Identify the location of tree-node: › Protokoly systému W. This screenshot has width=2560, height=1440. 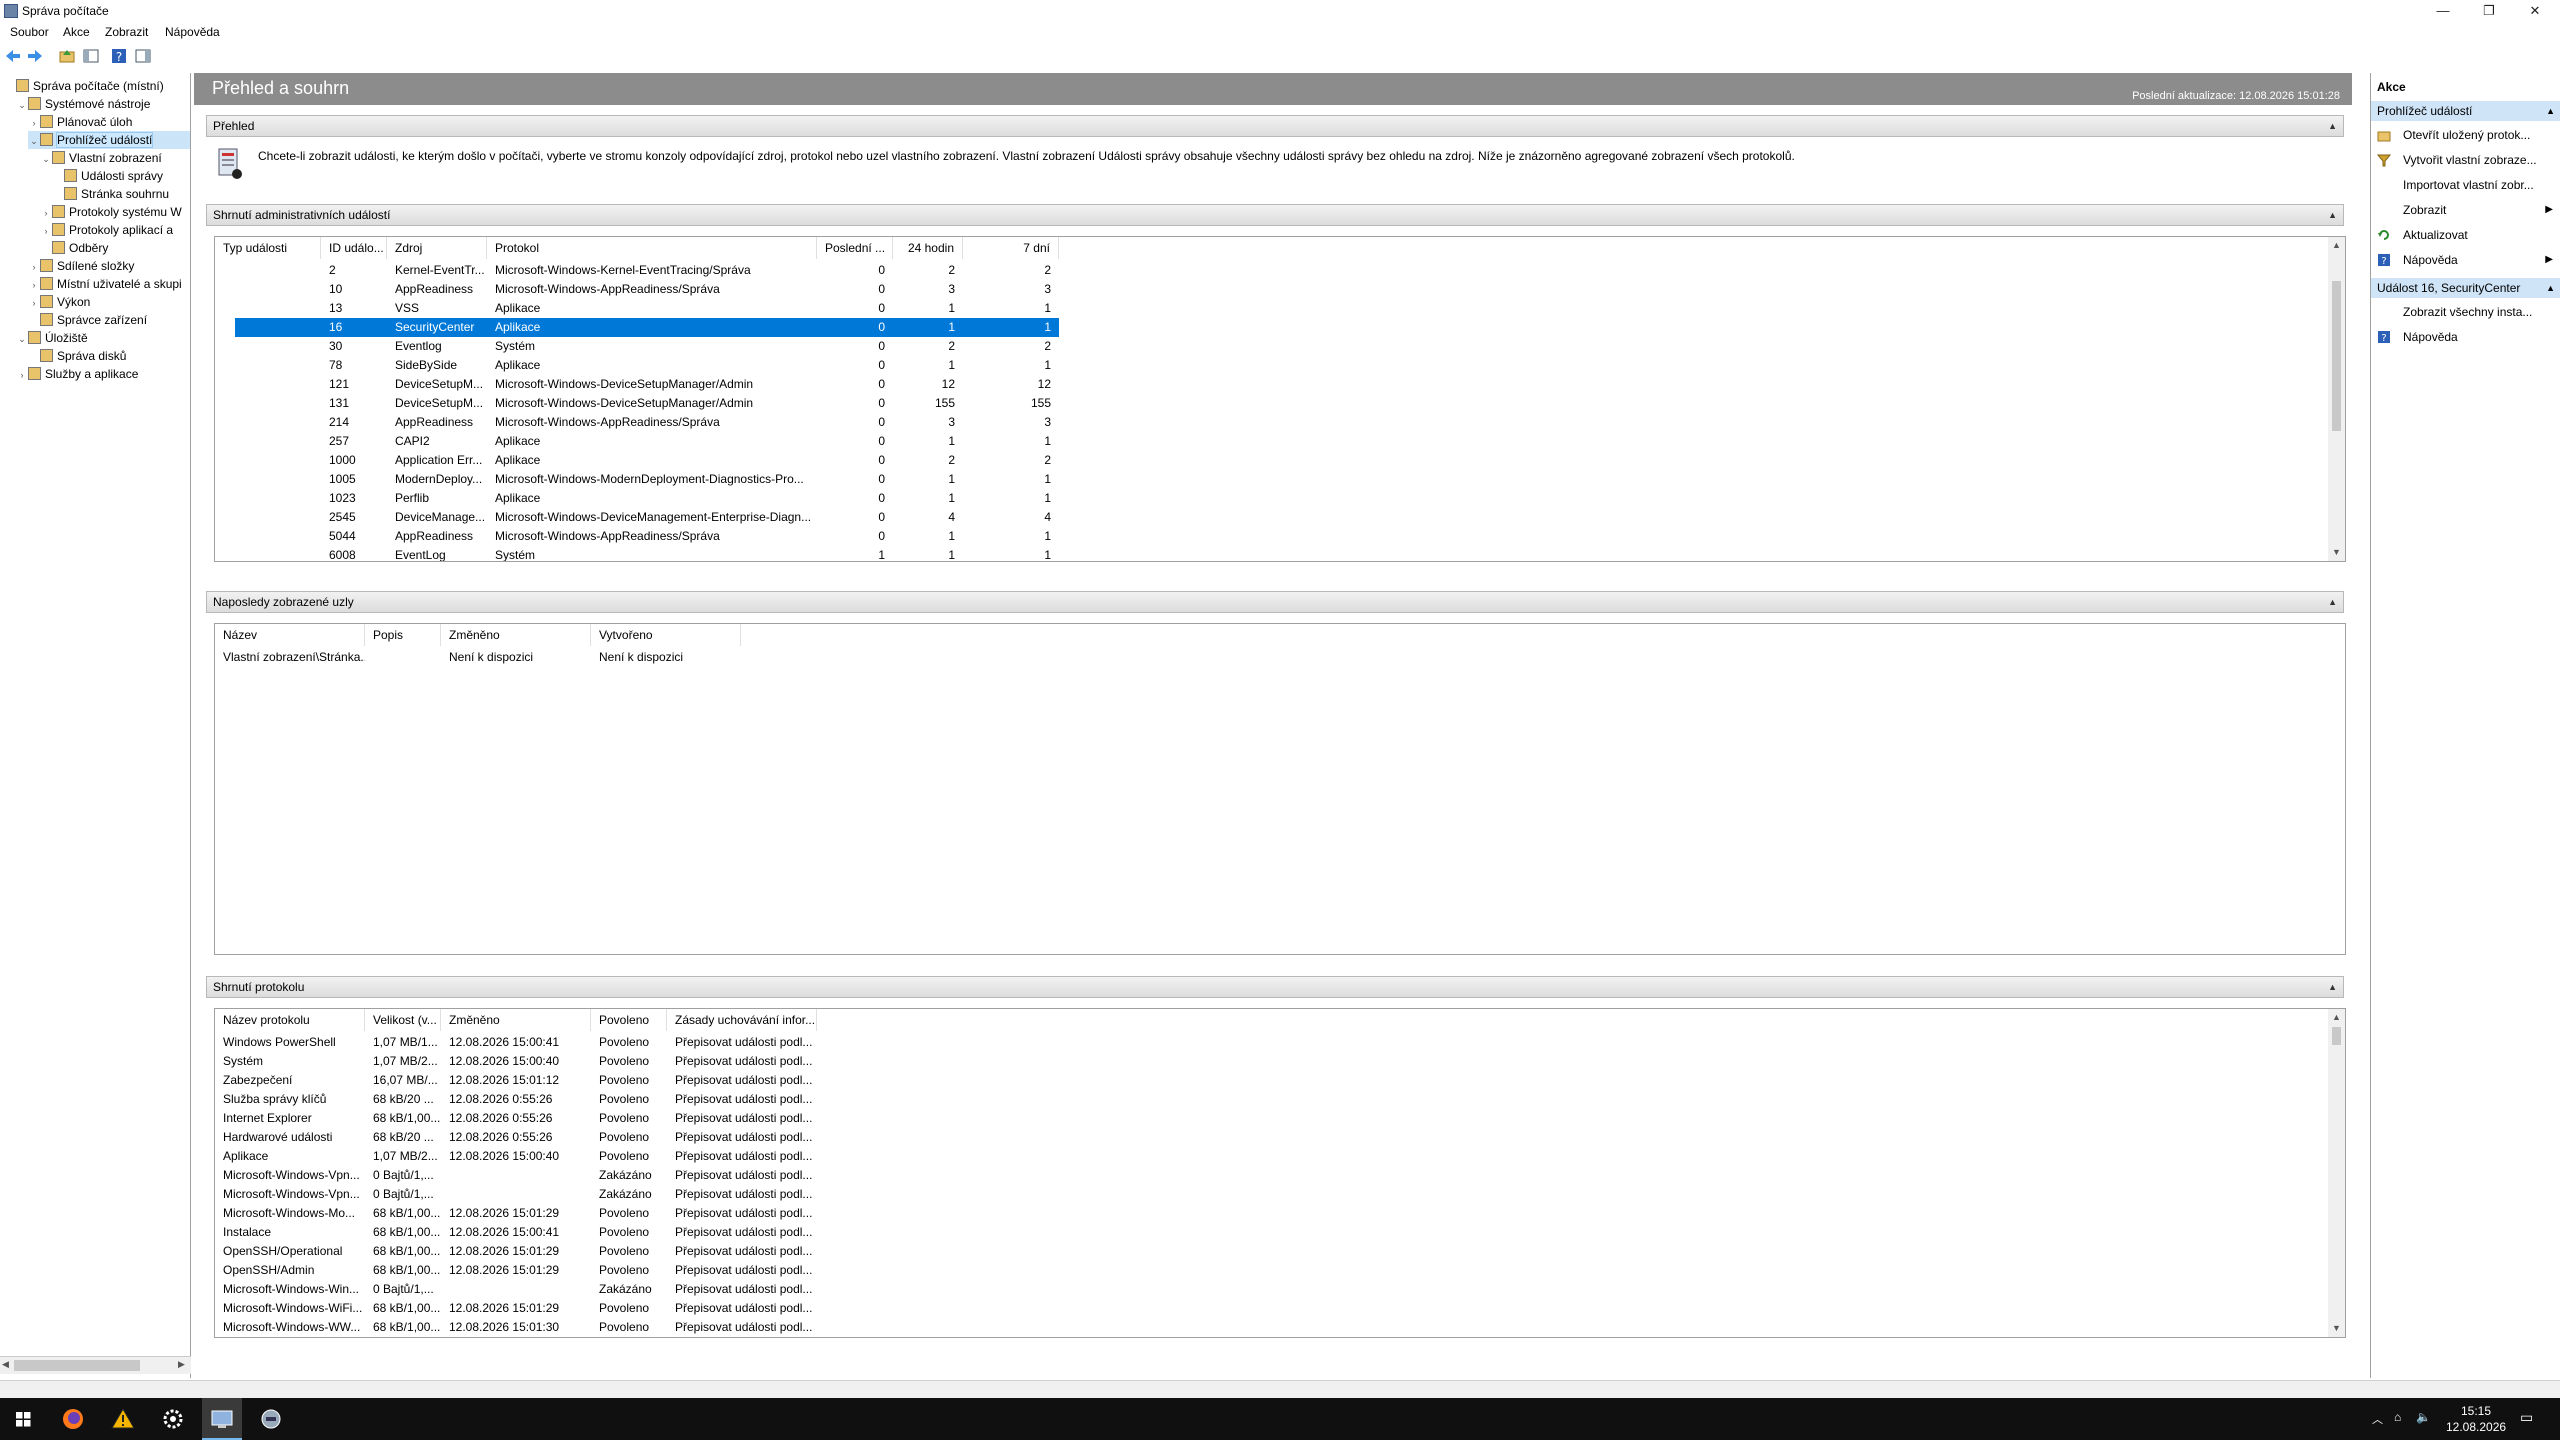
(115, 212).